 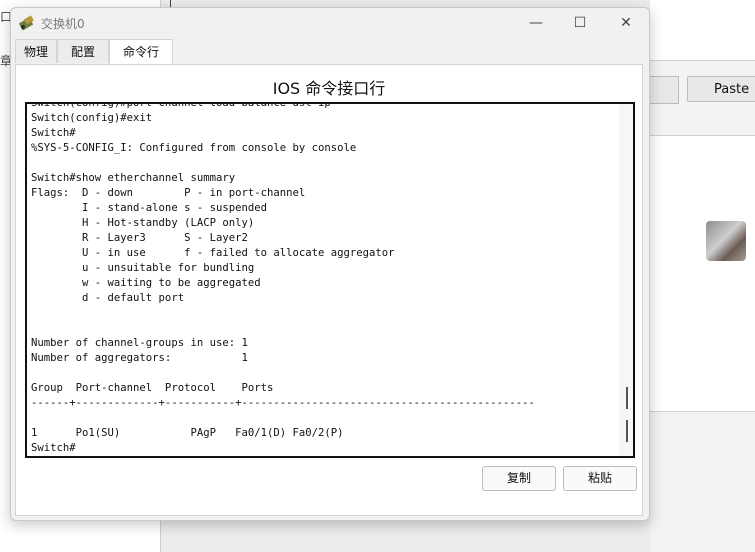 I want to click on terminal-line: Switch(config)#exit, so click(x=92, y=118).